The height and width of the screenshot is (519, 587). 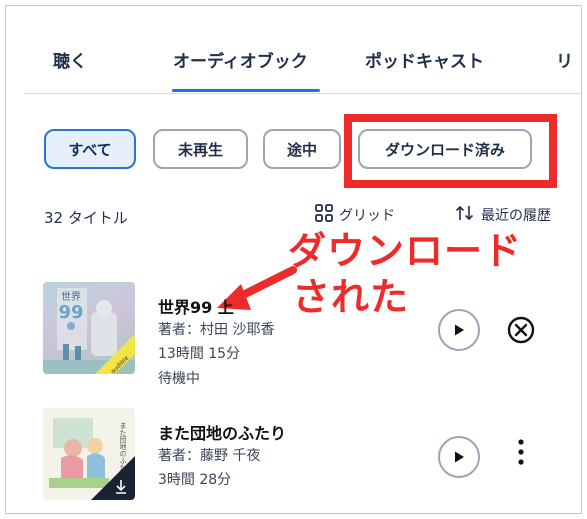 What do you see at coordinates (324, 215) in the screenshot?
I see `grid-icon` at bounding box center [324, 215].